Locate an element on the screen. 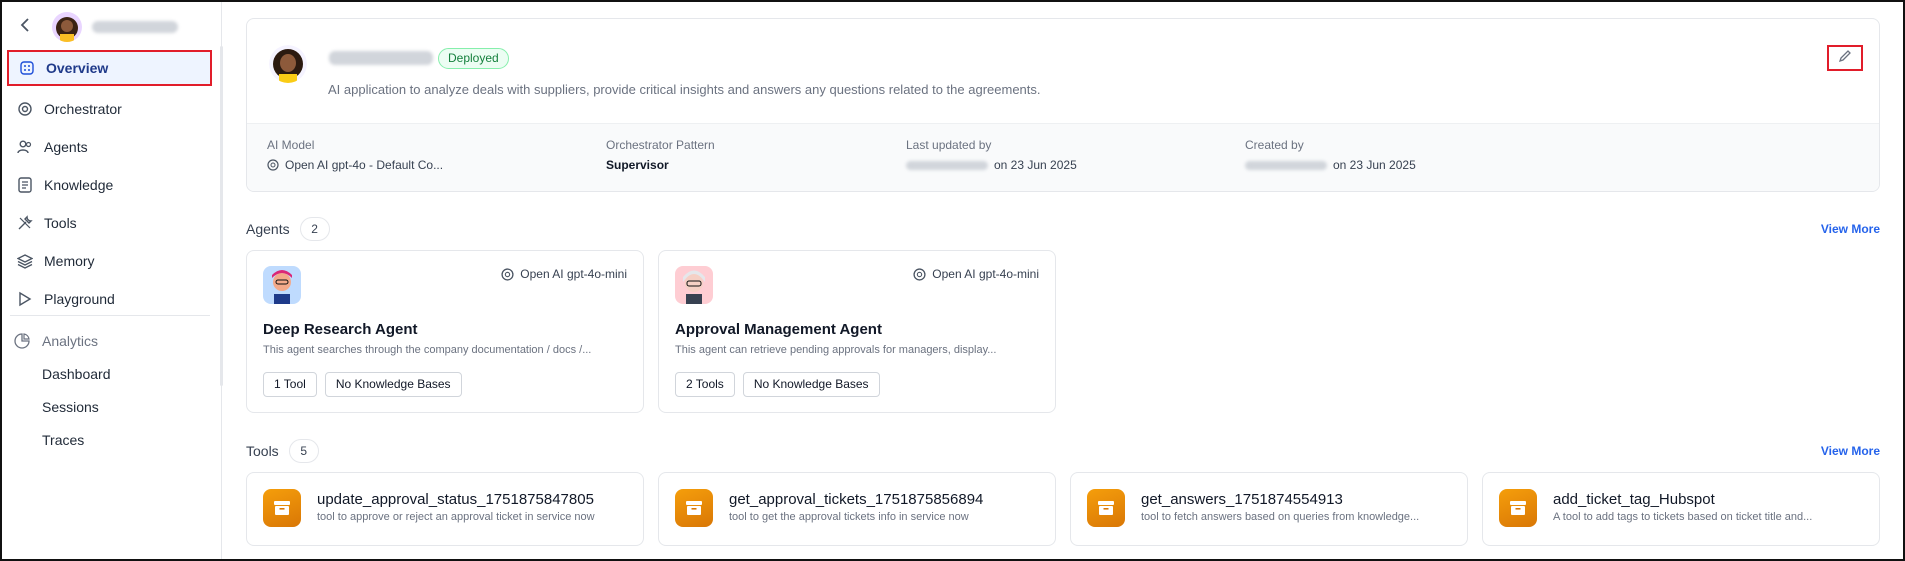  tool-name: get_approval_tickets_1751875856894 is located at coordinates (856, 499).